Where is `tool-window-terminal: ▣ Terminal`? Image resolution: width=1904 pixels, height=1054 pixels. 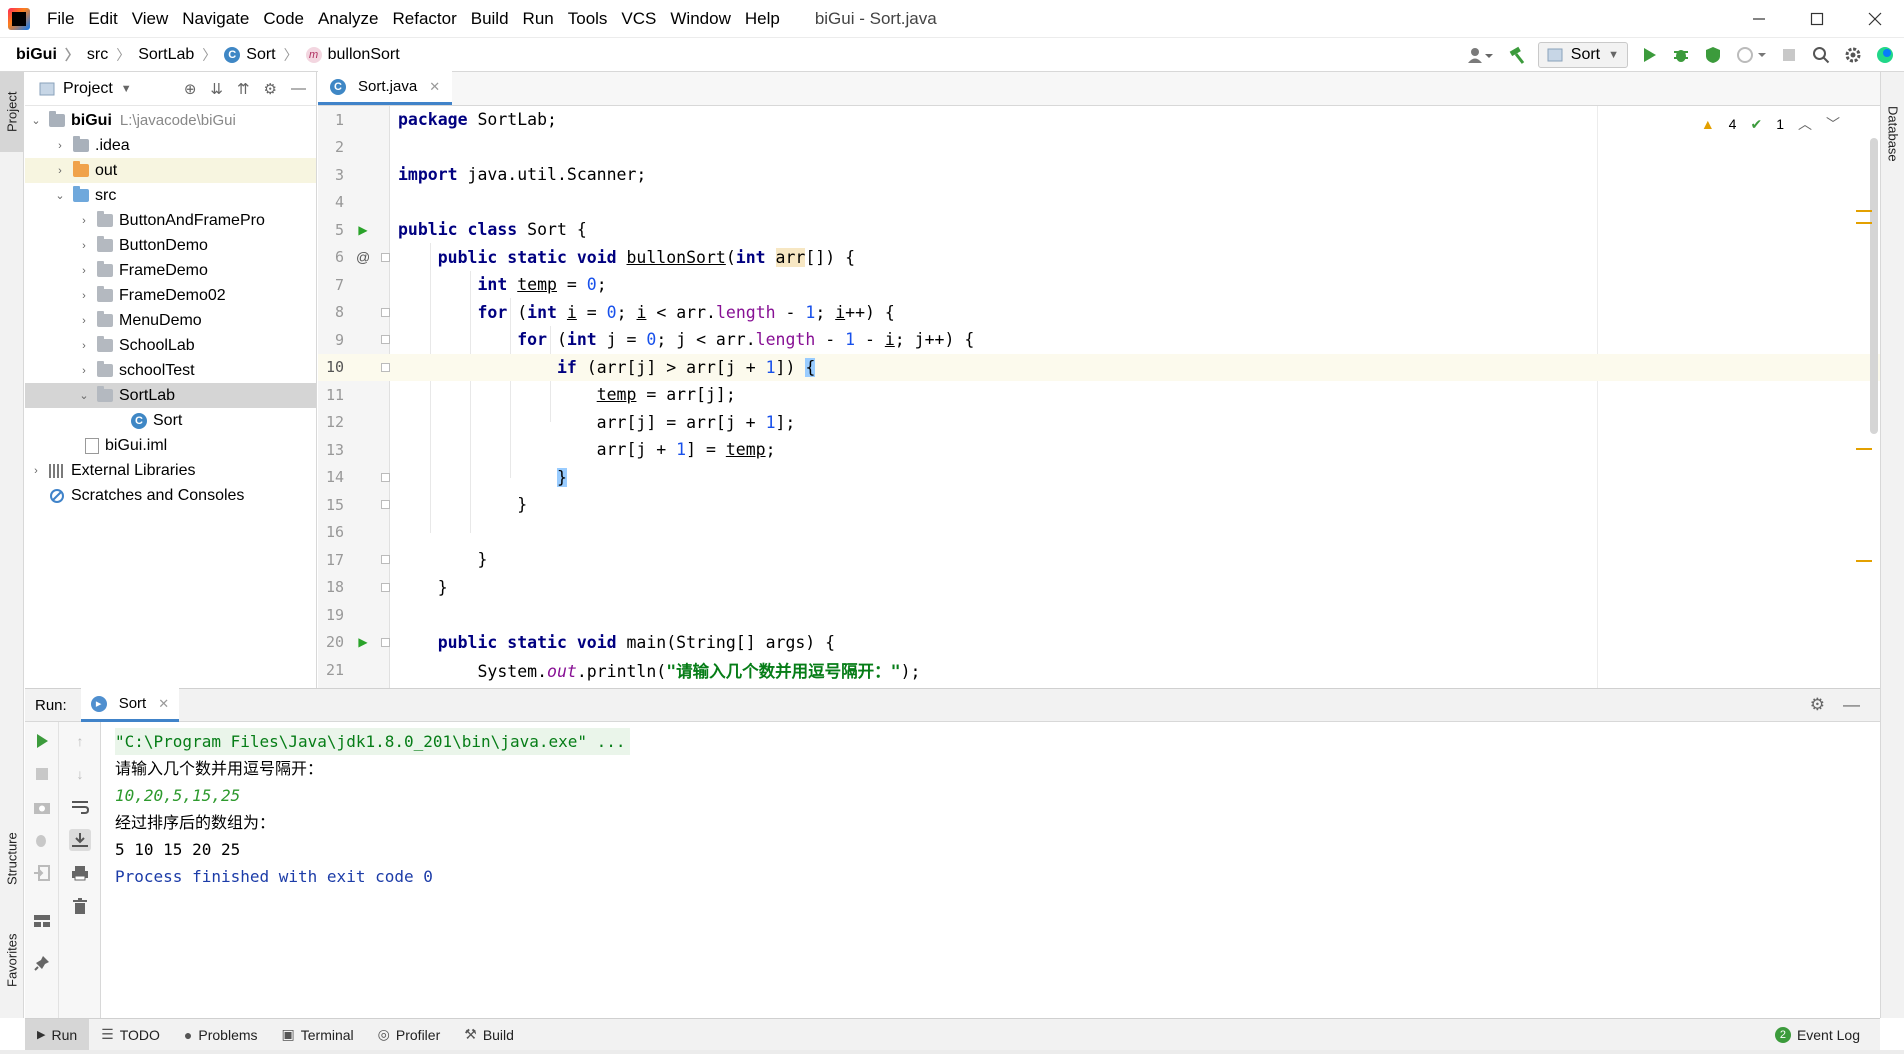
tool-window-terminal: ▣ Terminal is located at coordinates (318, 1035).